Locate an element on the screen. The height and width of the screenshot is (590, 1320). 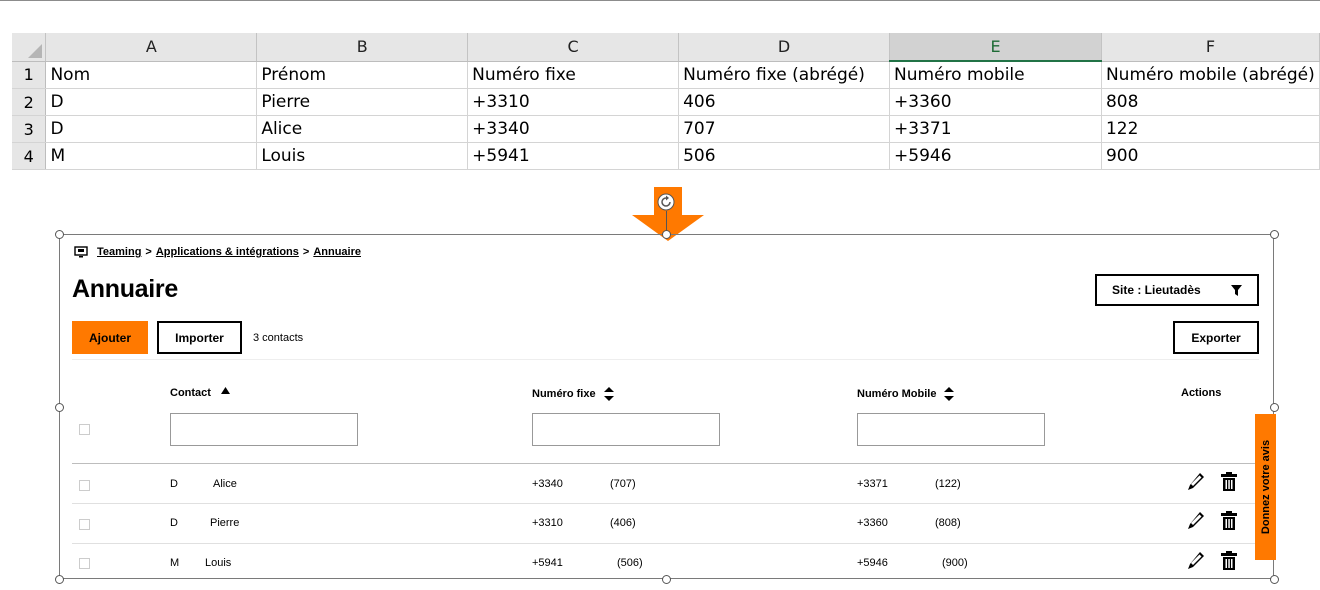
cell: +3340 is located at coordinates (573, 129).